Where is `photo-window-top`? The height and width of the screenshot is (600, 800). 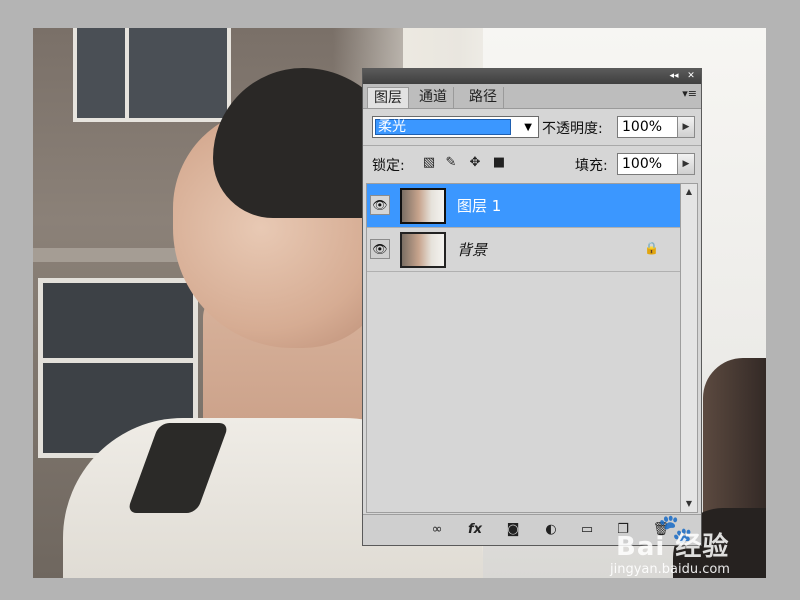 photo-window-top is located at coordinates (152, 75).